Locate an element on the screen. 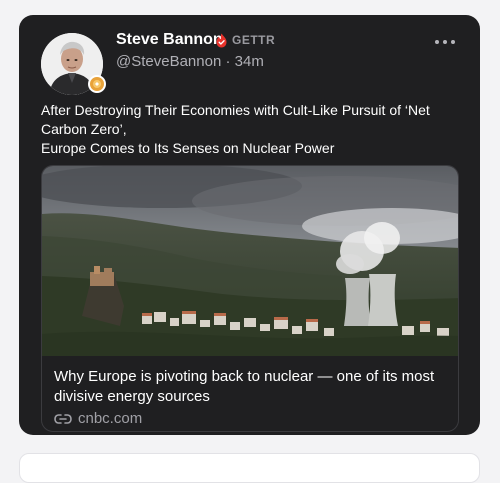  handle-line: @SteveBannon · 34m is located at coordinates (190, 61).